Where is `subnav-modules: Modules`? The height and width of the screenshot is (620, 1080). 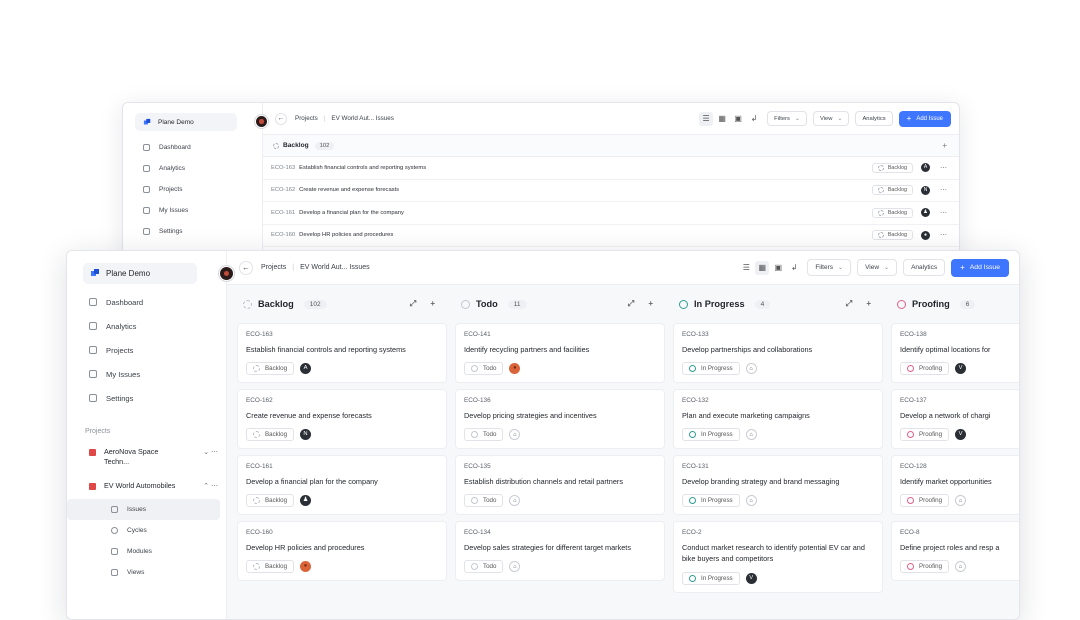
subnav-modules: Modules is located at coordinates (143, 551).